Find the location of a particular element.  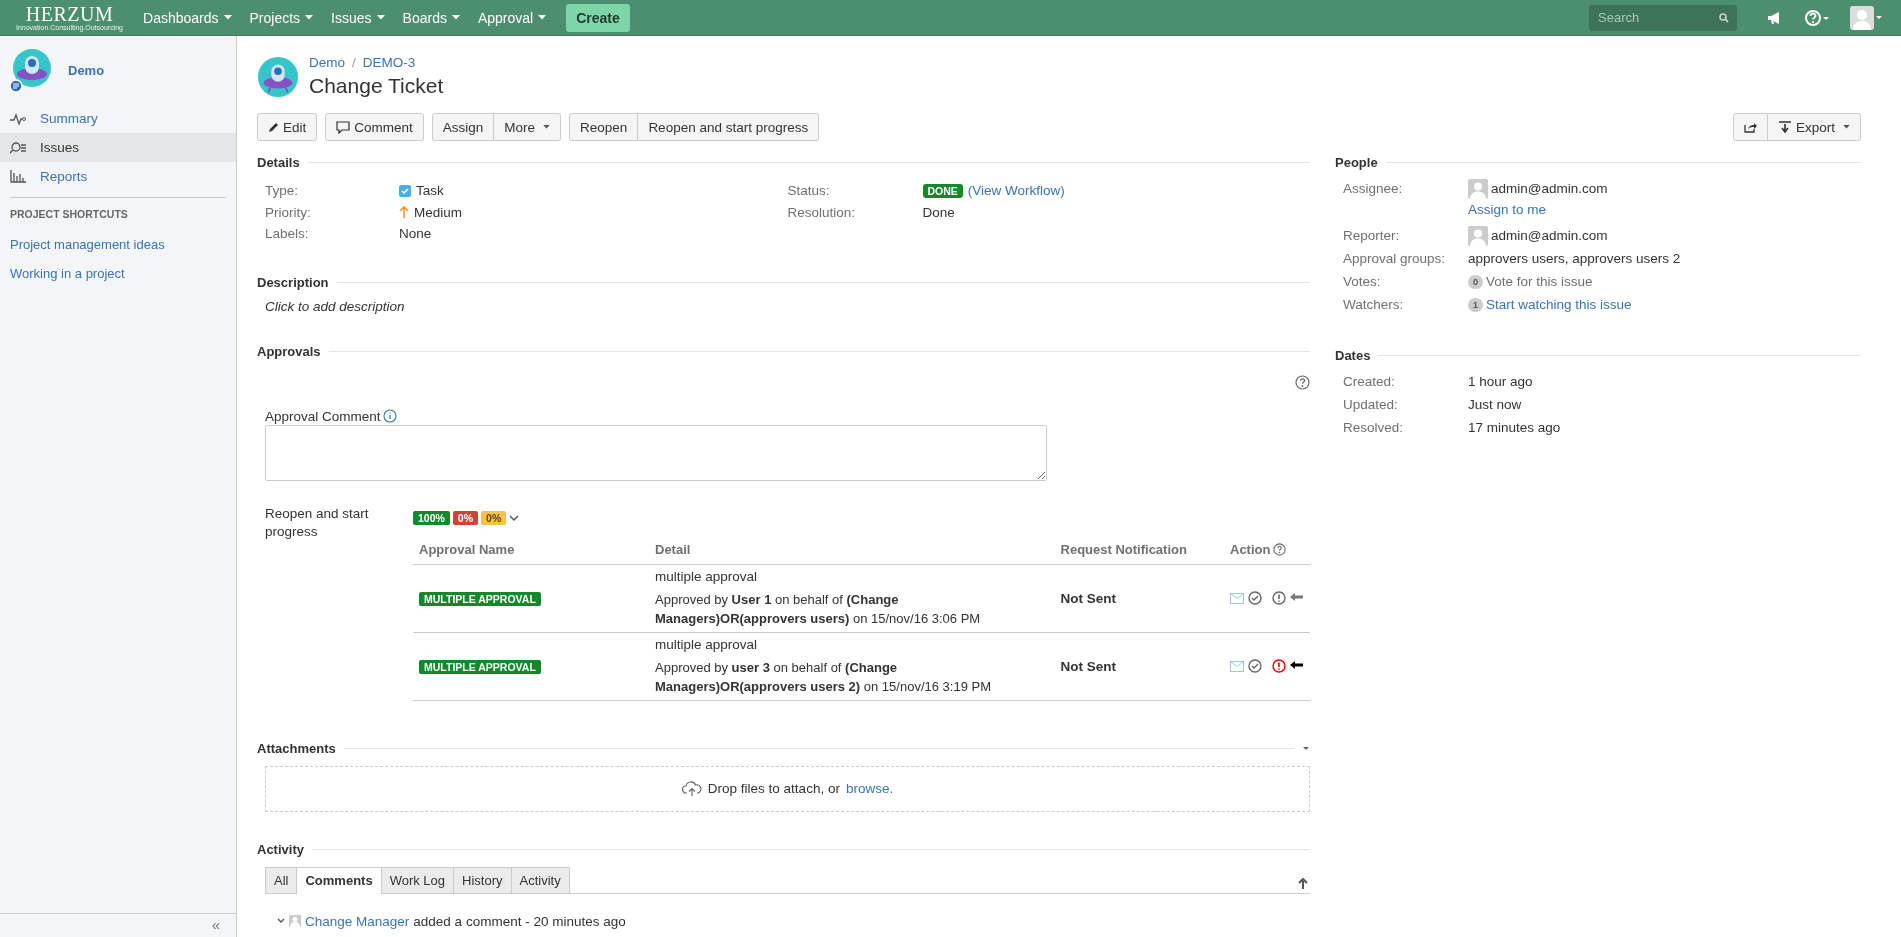

browse-link: browse. is located at coordinates (869, 788).